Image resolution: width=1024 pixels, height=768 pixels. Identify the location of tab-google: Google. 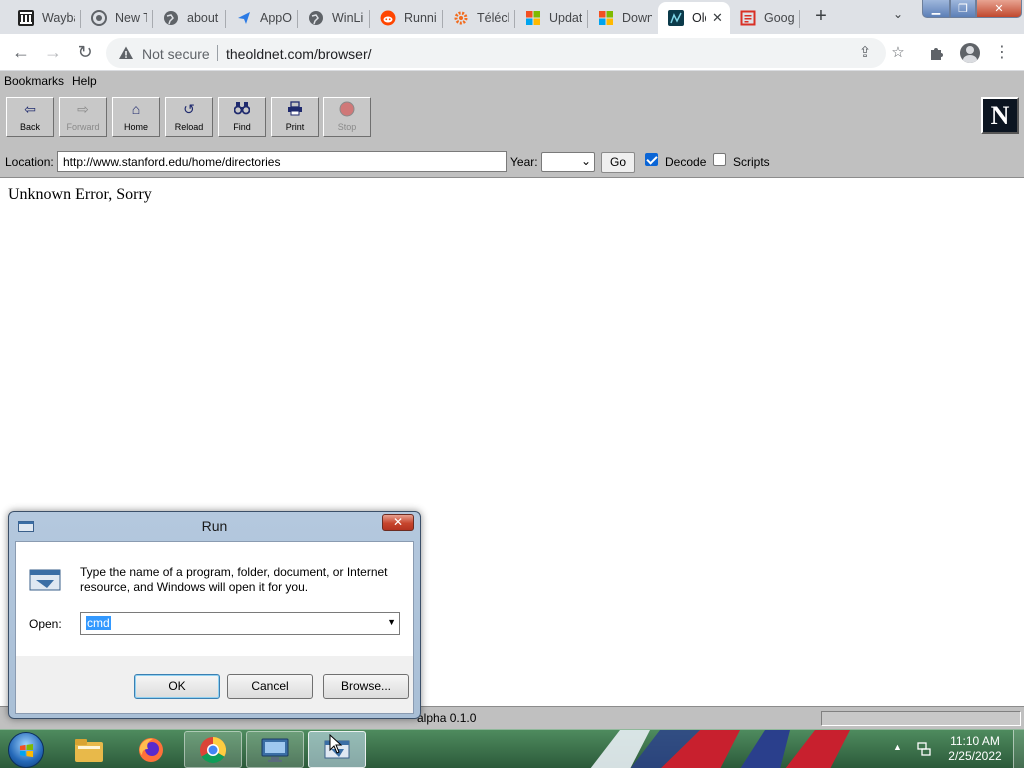
(765, 18).